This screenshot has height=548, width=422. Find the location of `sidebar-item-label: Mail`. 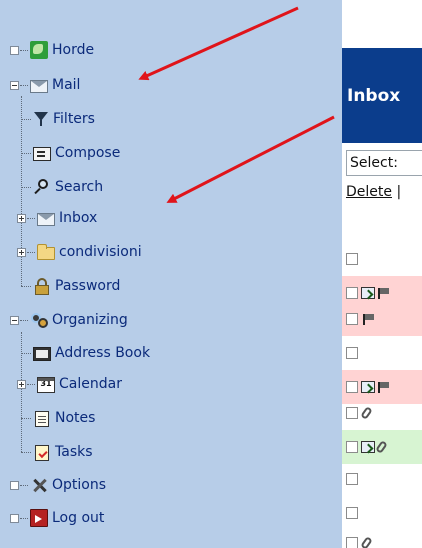

sidebar-item-label: Mail is located at coordinates (66, 85).